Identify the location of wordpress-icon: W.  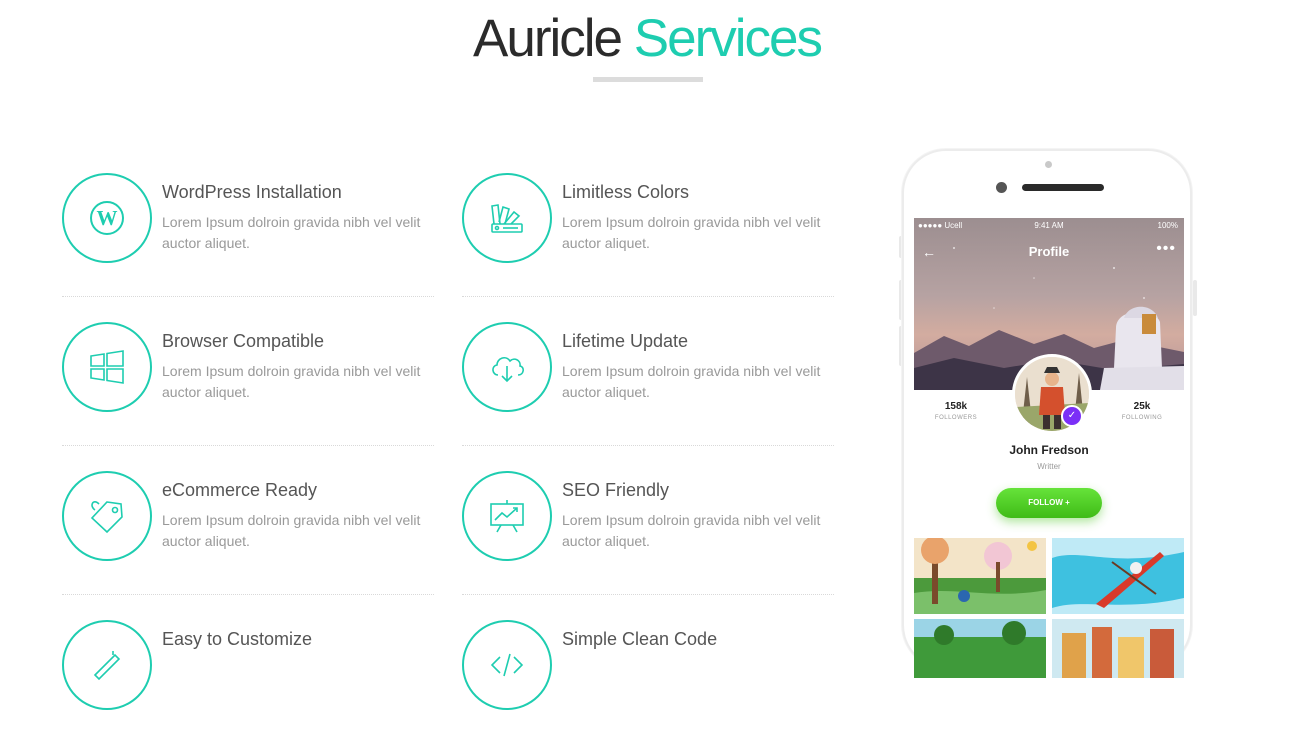
(107, 218).